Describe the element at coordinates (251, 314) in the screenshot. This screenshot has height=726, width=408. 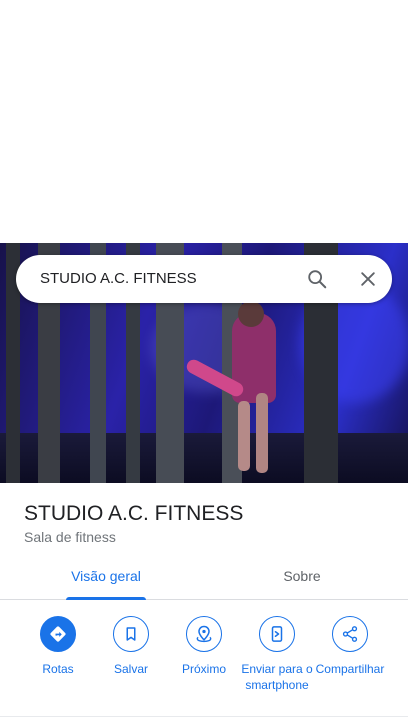
I see `photo-person-head` at that location.